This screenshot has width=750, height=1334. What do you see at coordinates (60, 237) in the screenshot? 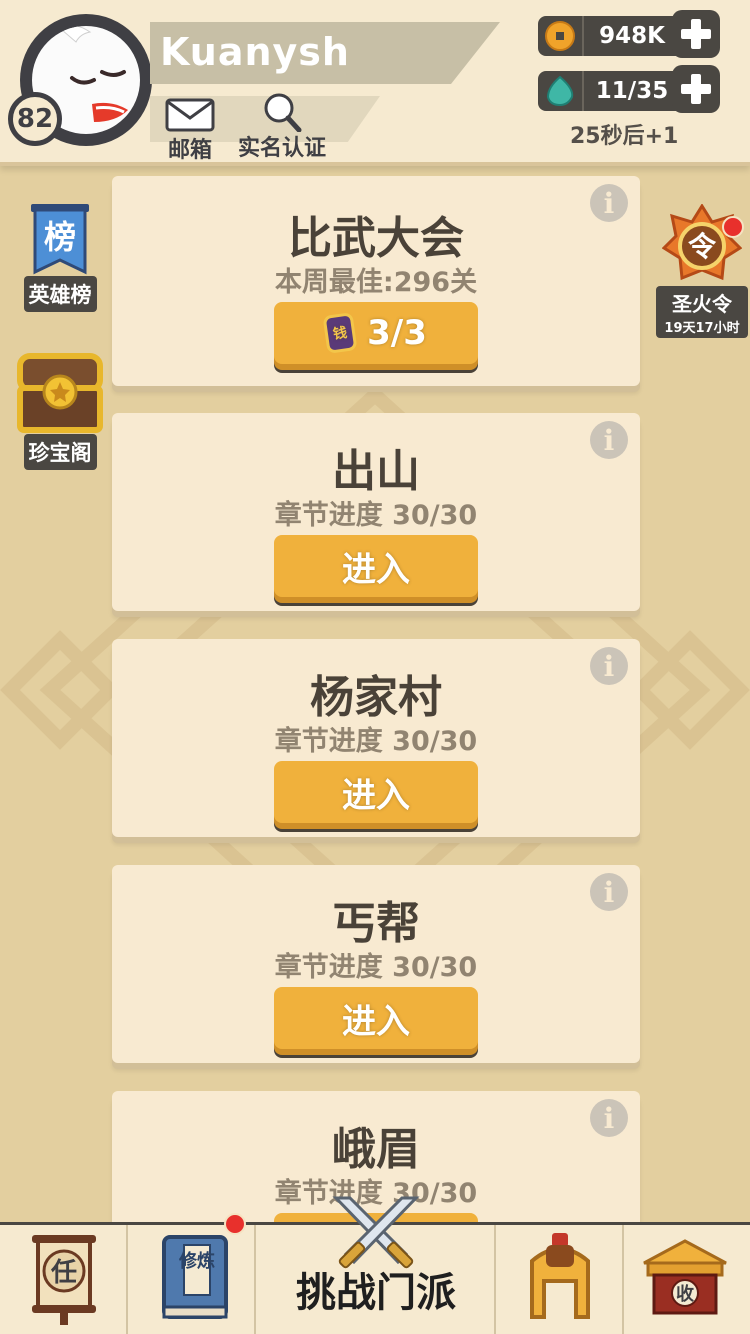
I see `ranking-char: 榜` at bounding box center [60, 237].